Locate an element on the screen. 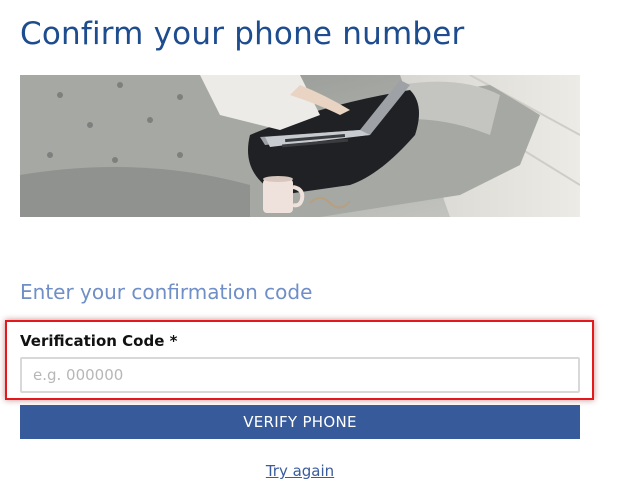 Image resolution: width=618 pixels, height=500 pixels. page-title: Confirm your phone number is located at coordinates (242, 34).